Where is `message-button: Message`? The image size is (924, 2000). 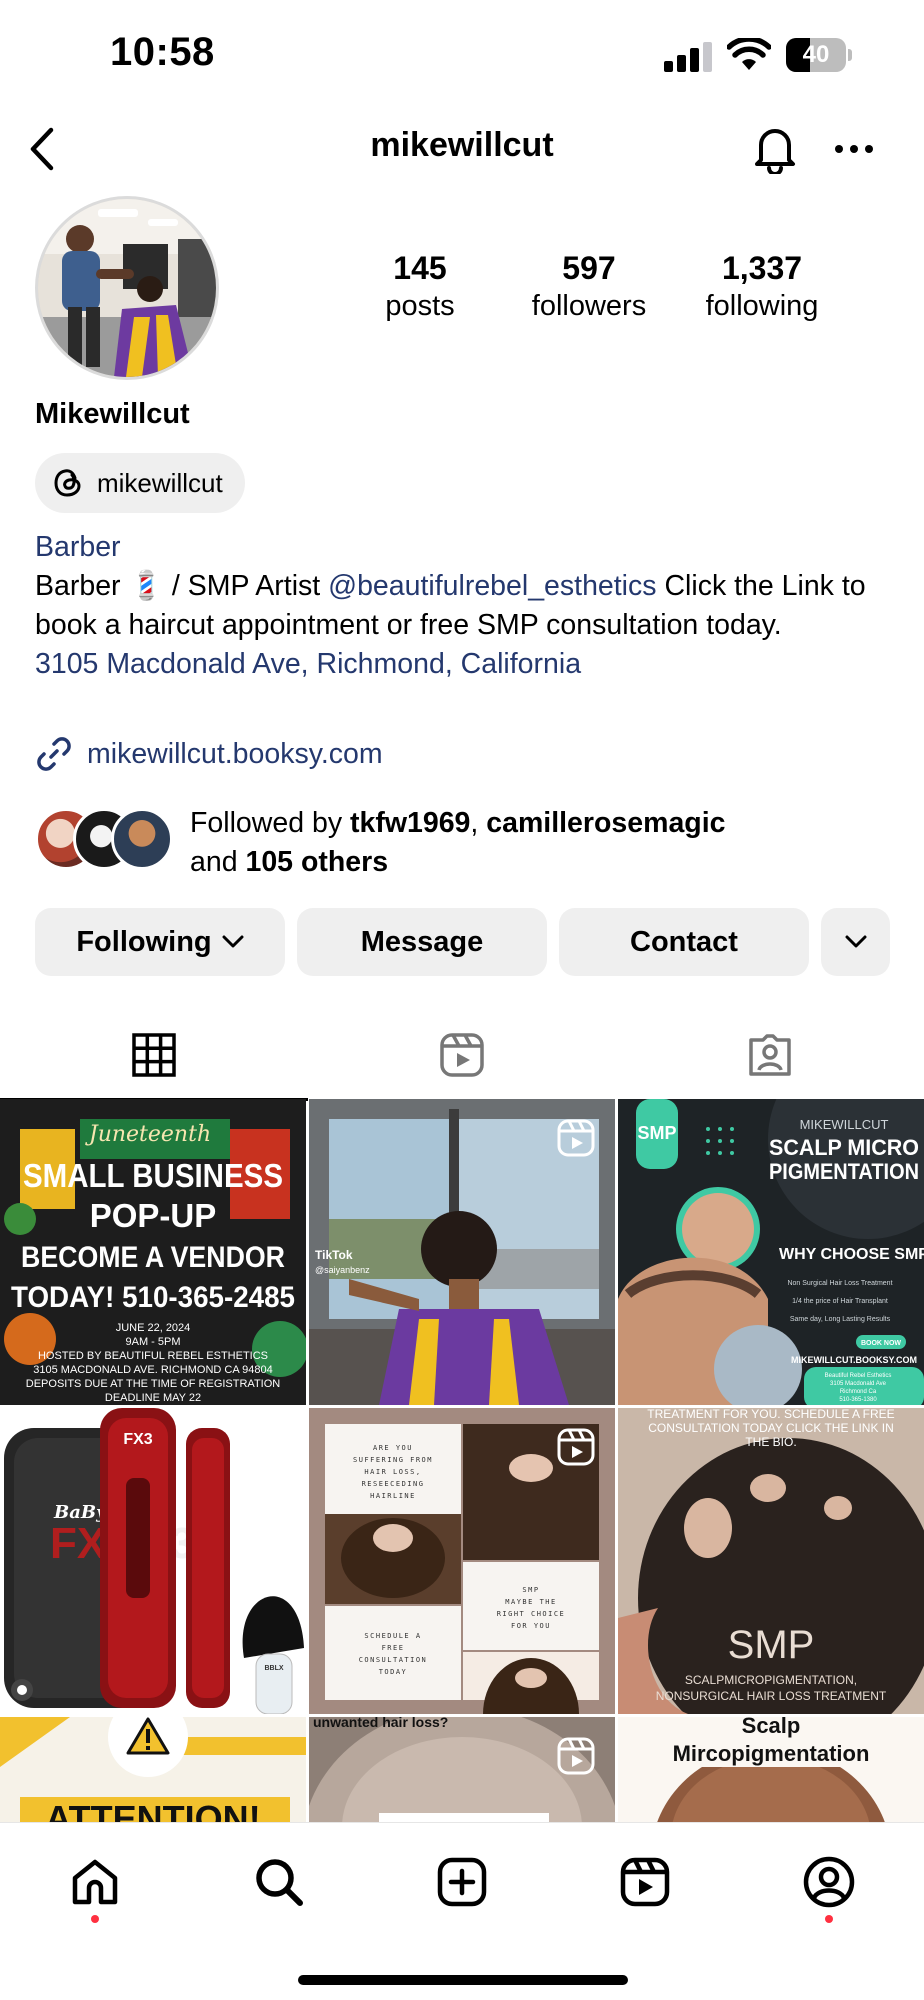 message-button: Message is located at coordinates (422, 942).